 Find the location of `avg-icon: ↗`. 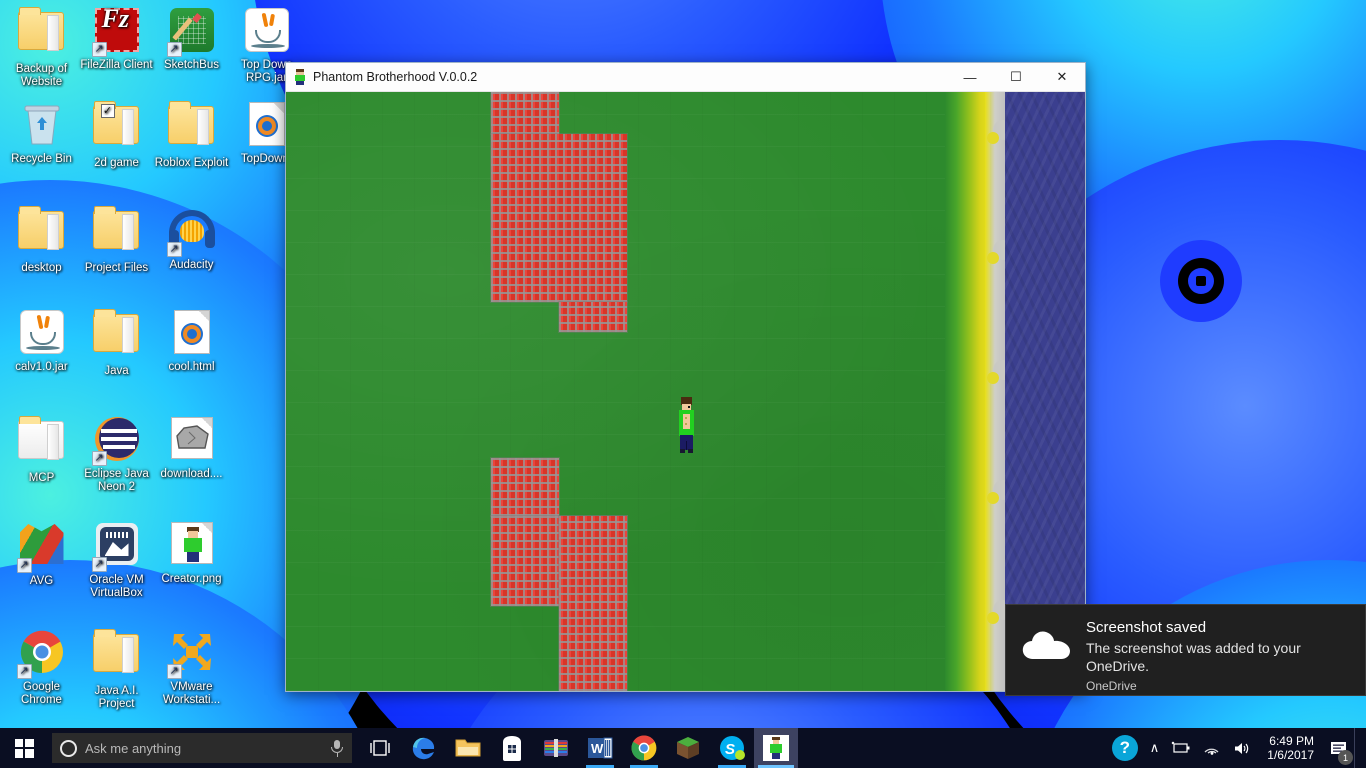

avg-icon: ↗ is located at coordinates (41, 548).